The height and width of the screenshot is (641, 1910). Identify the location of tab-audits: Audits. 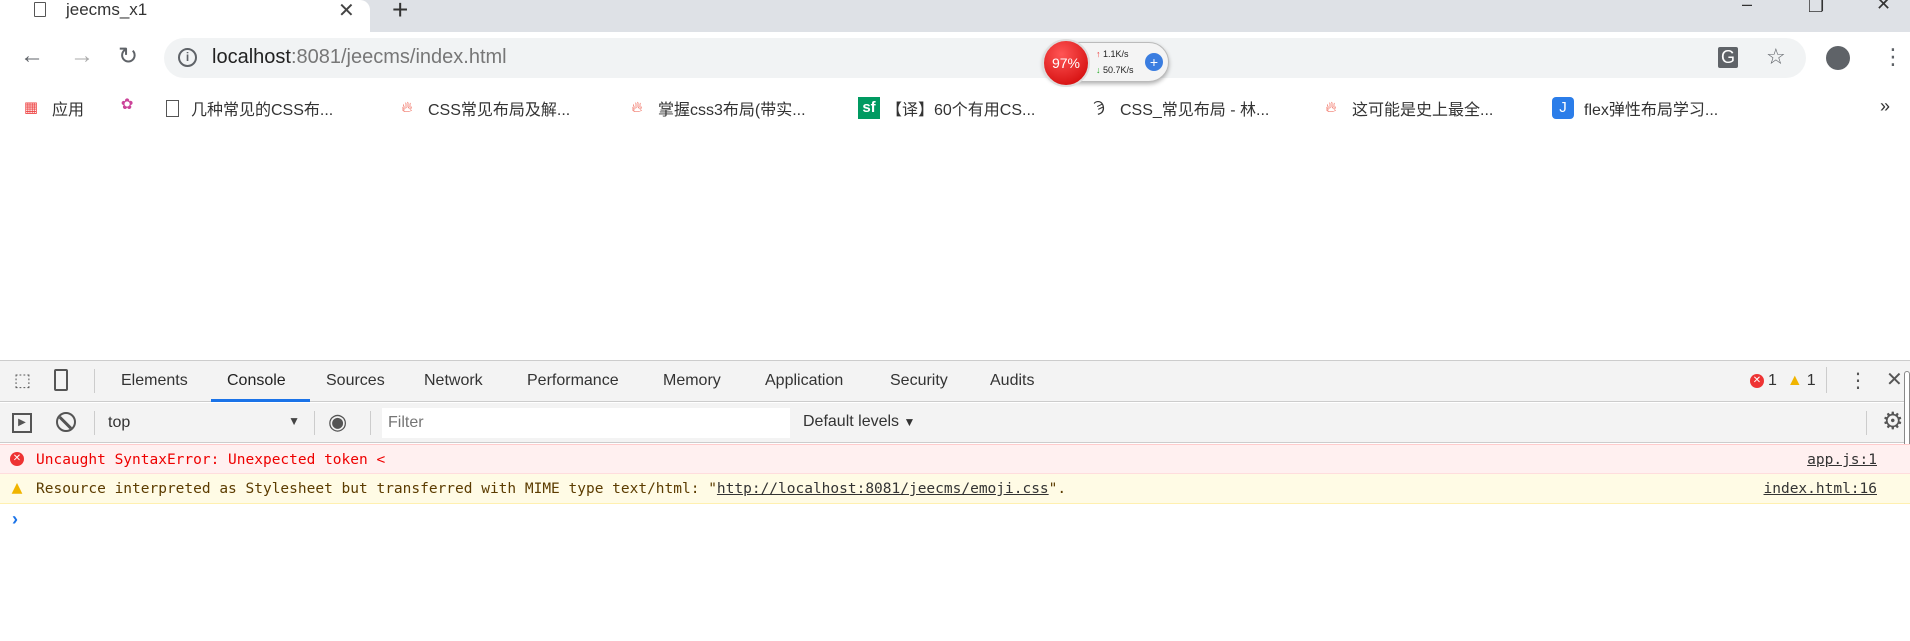
(1012, 381).